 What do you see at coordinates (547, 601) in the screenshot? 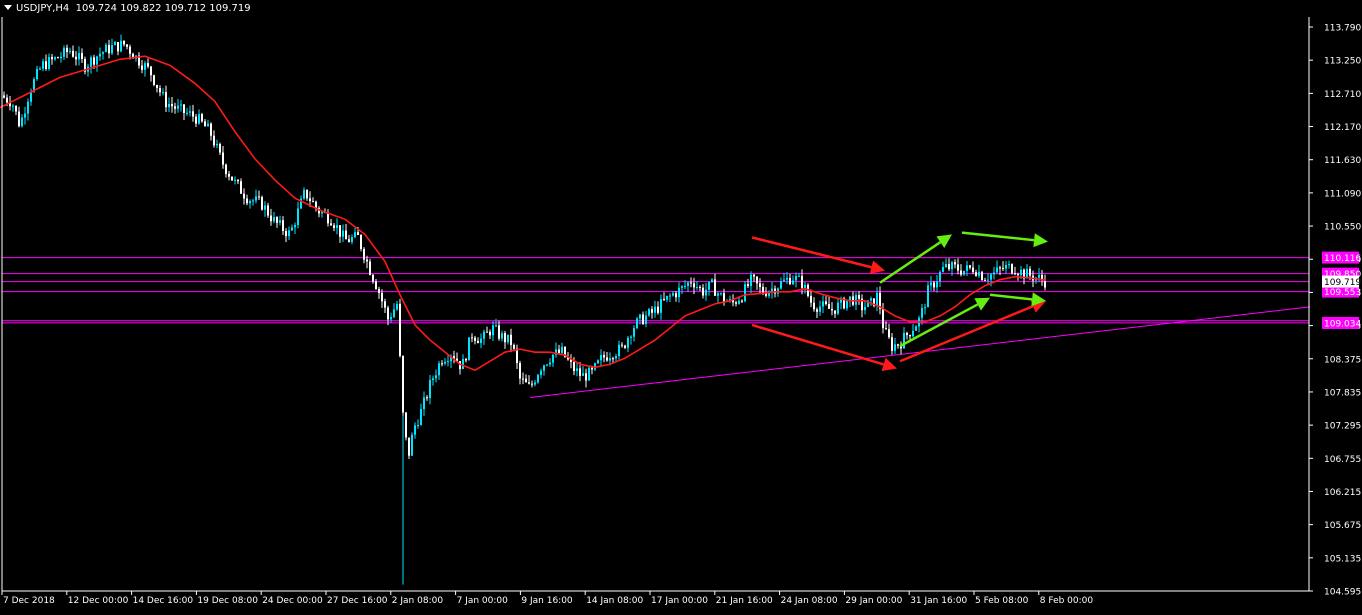
I see `x-tick-label: 9 Jan 16:00` at bounding box center [547, 601].